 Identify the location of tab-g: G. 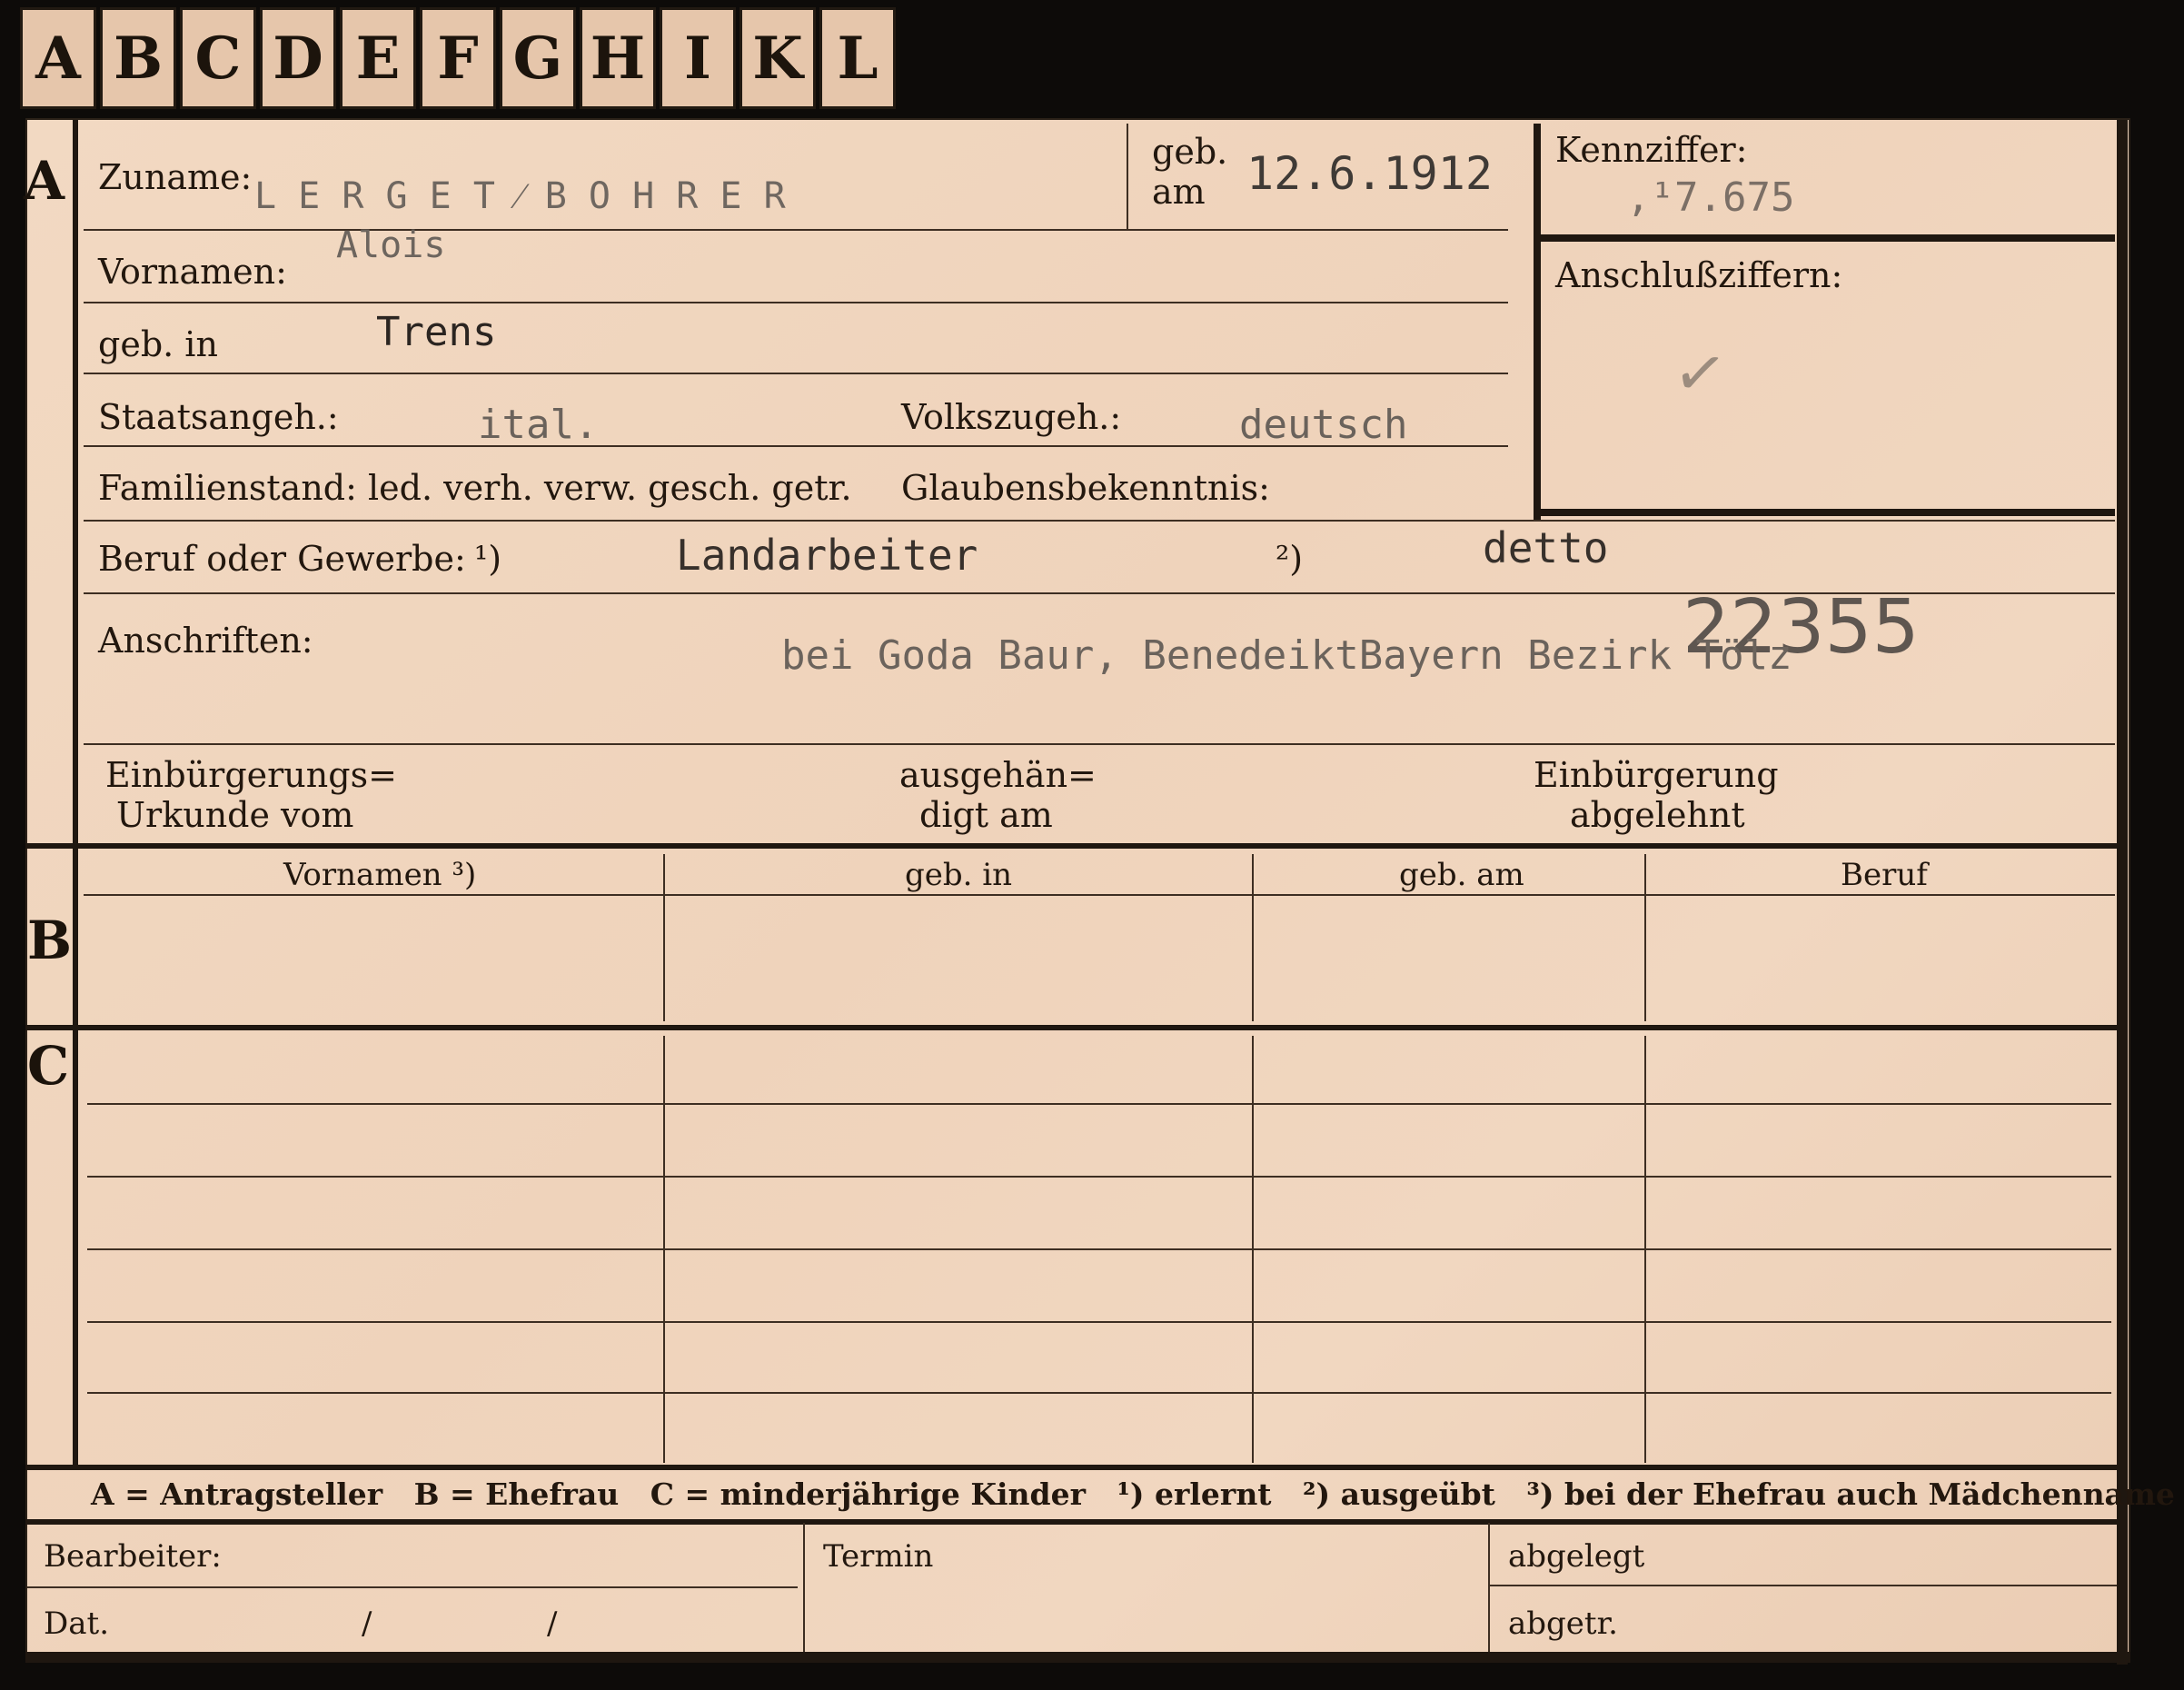
(538, 58).